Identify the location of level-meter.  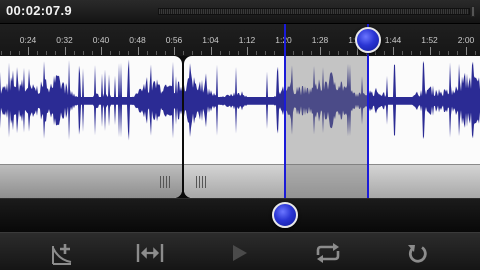
(314, 11).